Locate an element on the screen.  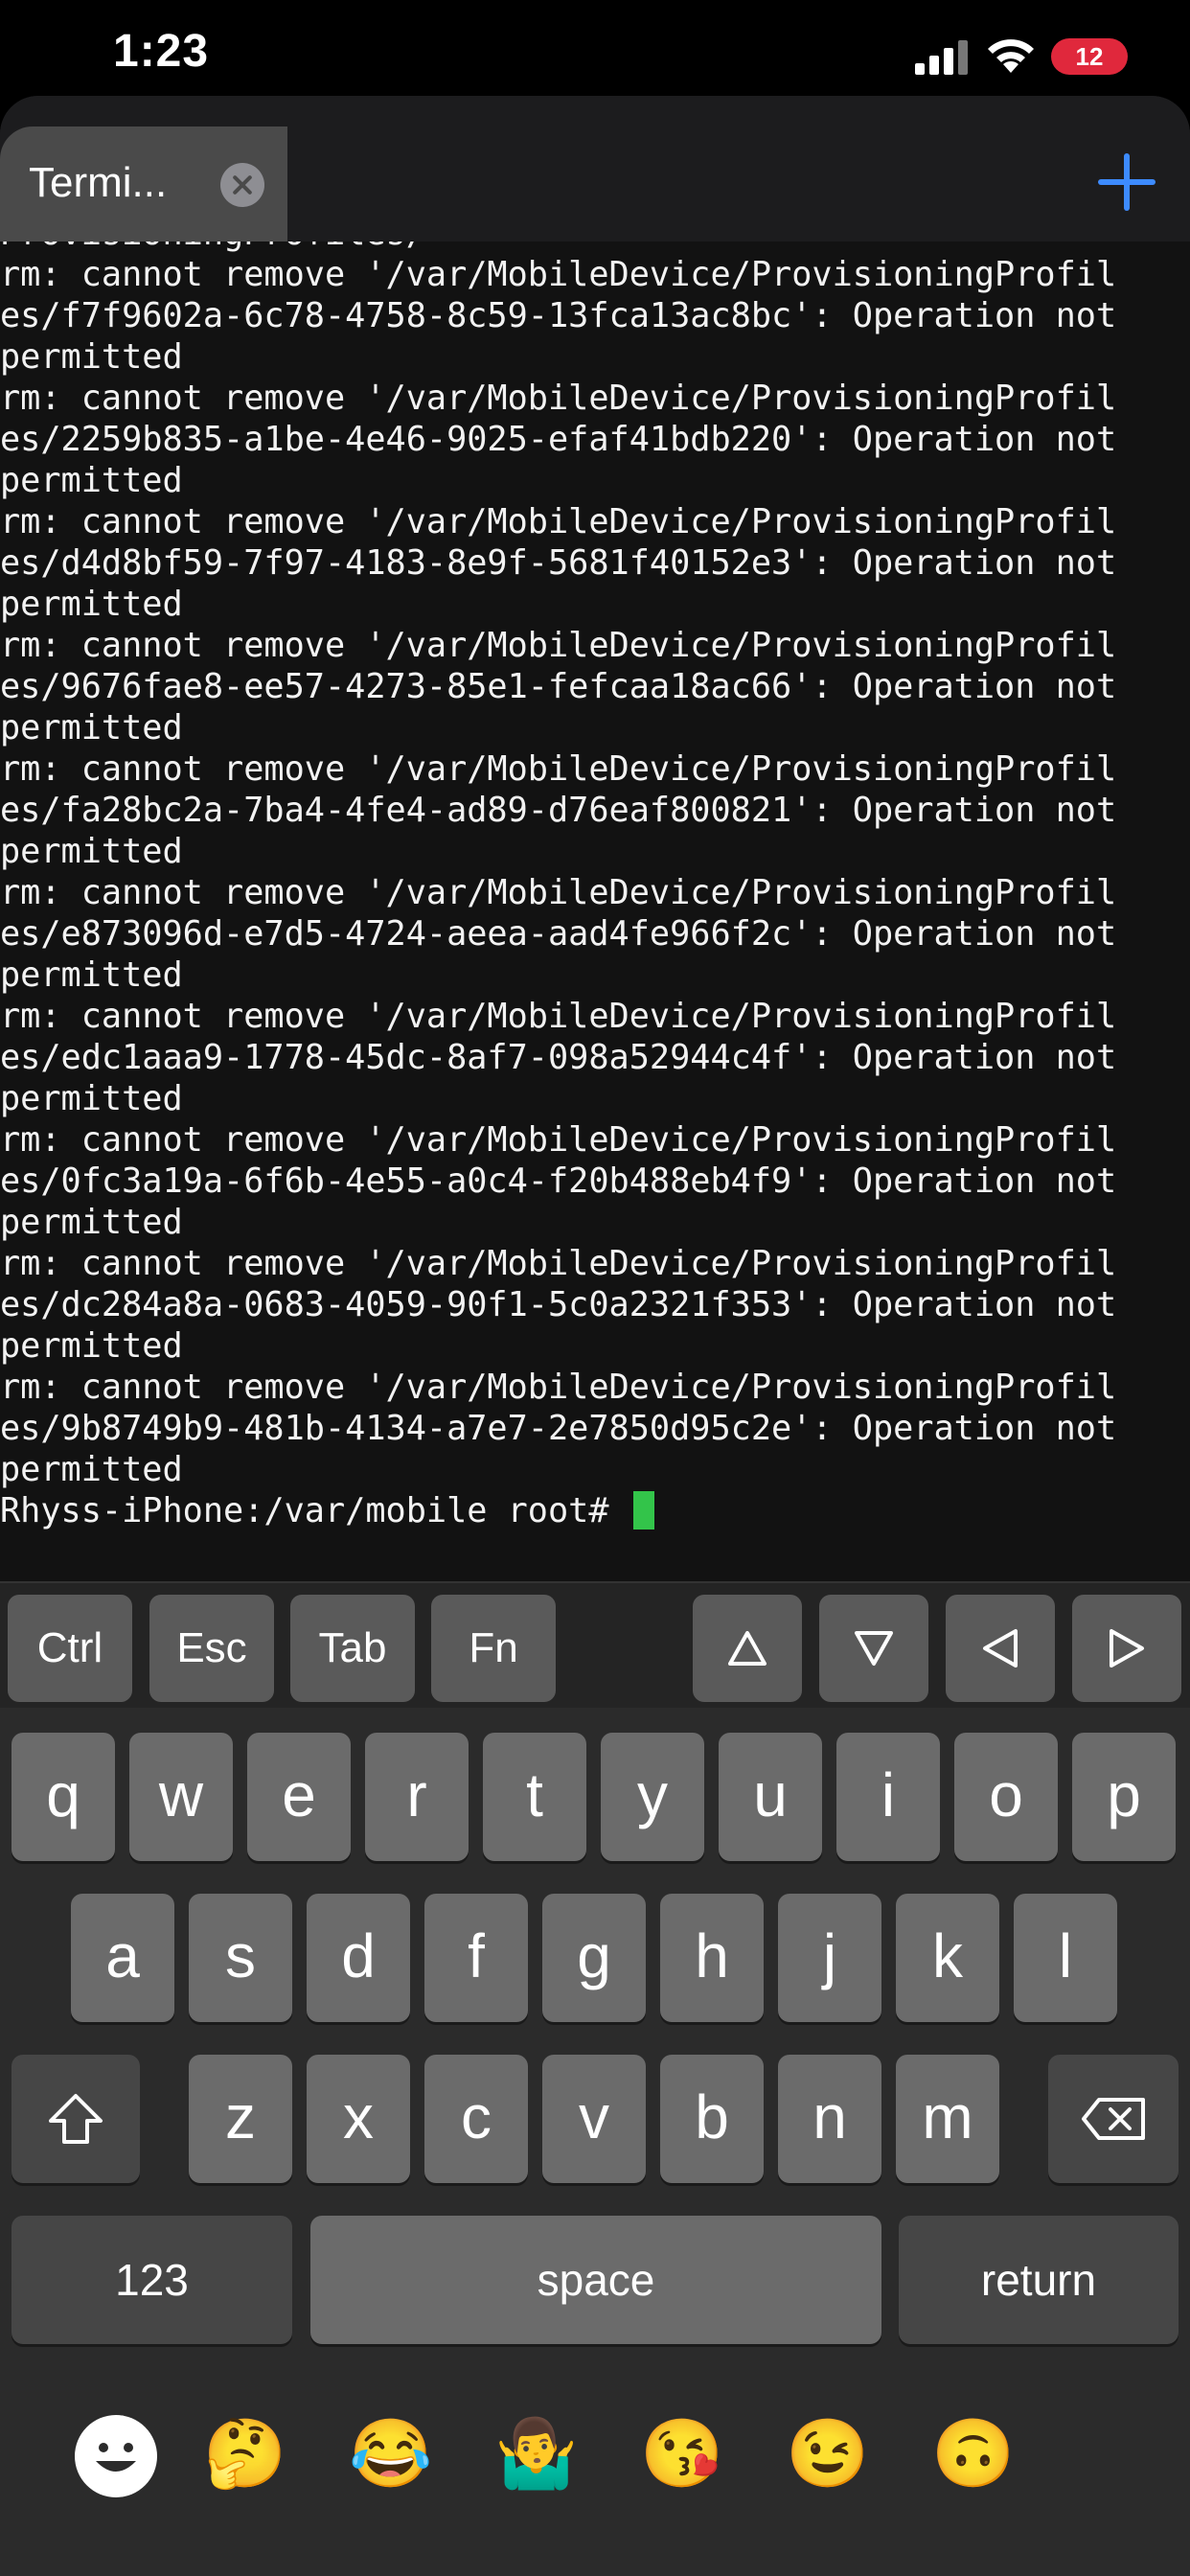
key-t: t is located at coordinates (534, 1797).